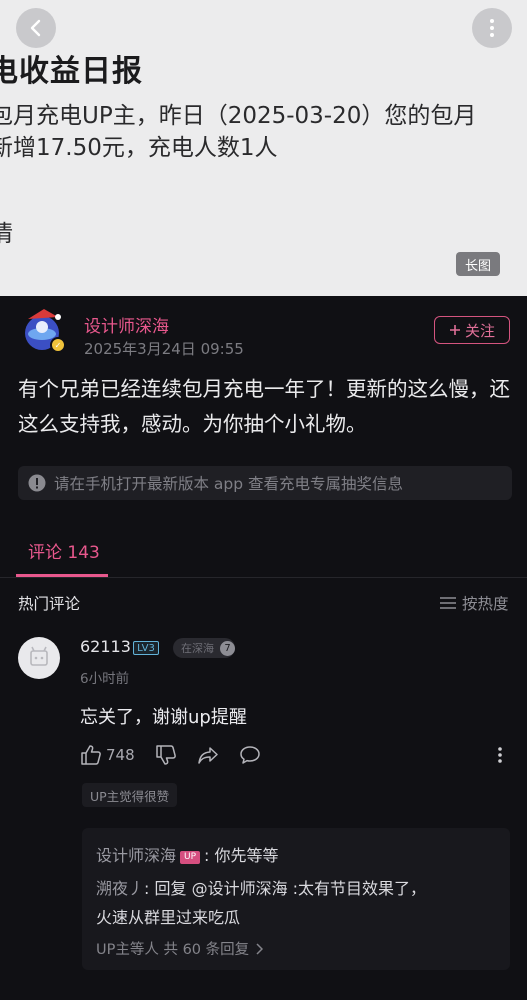 This screenshot has height=1000, width=527. What do you see at coordinates (49, 604) in the screenshot?
I see `hot-comments-heading: 热门评论` at bounding box center [49, 604].